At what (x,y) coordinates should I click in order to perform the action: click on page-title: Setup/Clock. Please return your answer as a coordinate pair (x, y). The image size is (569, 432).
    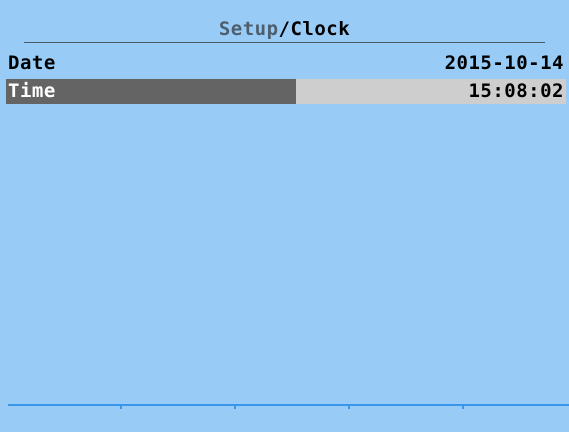
    Looking at the image, I should click on (284, 29).